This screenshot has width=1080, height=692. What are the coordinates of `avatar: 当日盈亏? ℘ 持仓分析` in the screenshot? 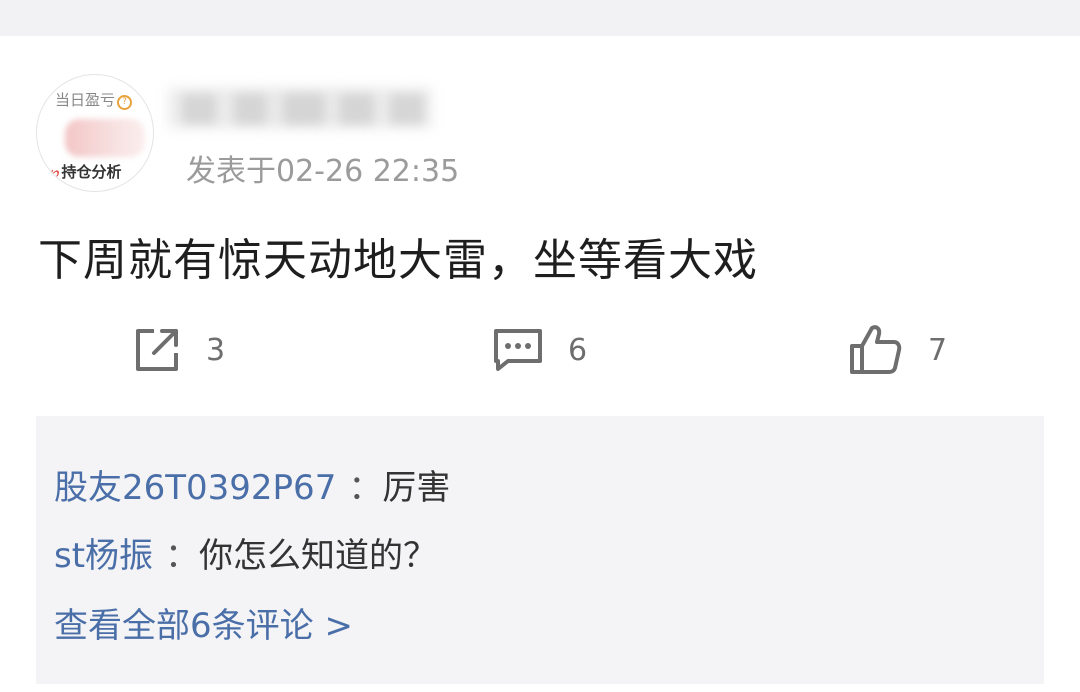 It's located at (95, 133).